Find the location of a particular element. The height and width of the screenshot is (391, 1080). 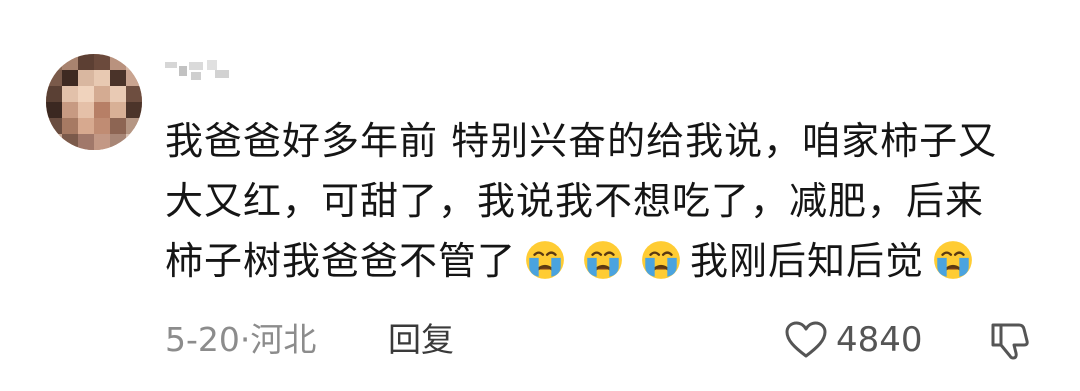

comment-line-1: 我爸爸好多年前 特别兴奋的给我说，咱家柿子又 is located at coordinates (581, 141).